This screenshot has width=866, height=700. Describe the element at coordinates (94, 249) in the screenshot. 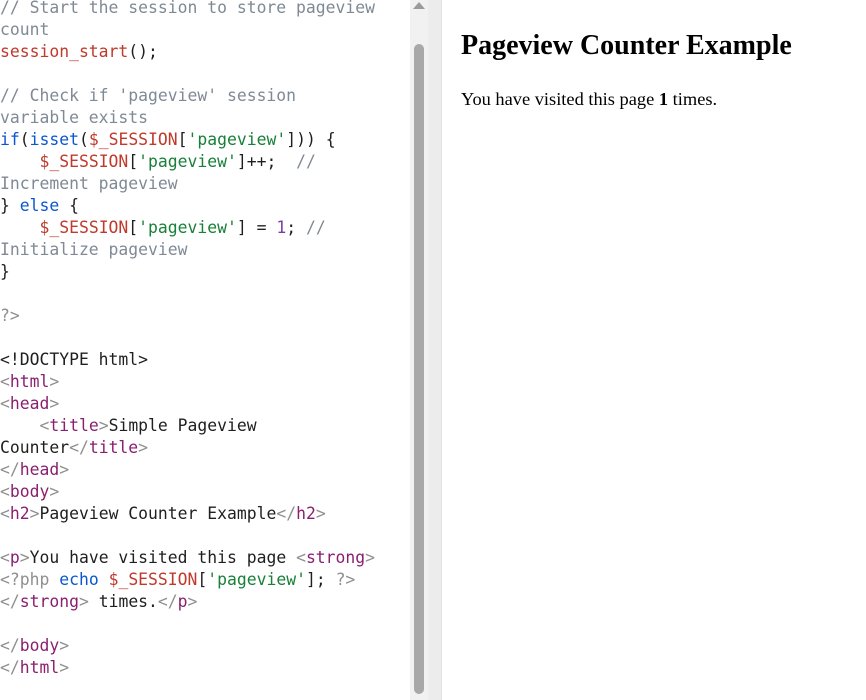

I see `code-token: Initialize pageview` at that location.